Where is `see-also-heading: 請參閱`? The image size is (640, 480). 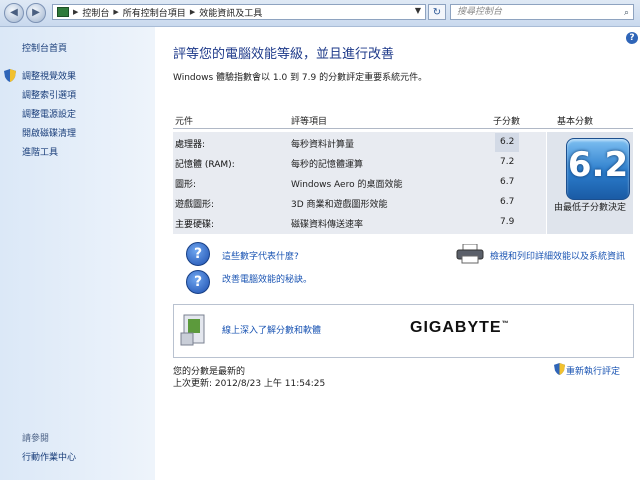 see-also-heading: 請參閱 is located at coordinates (36, 439).